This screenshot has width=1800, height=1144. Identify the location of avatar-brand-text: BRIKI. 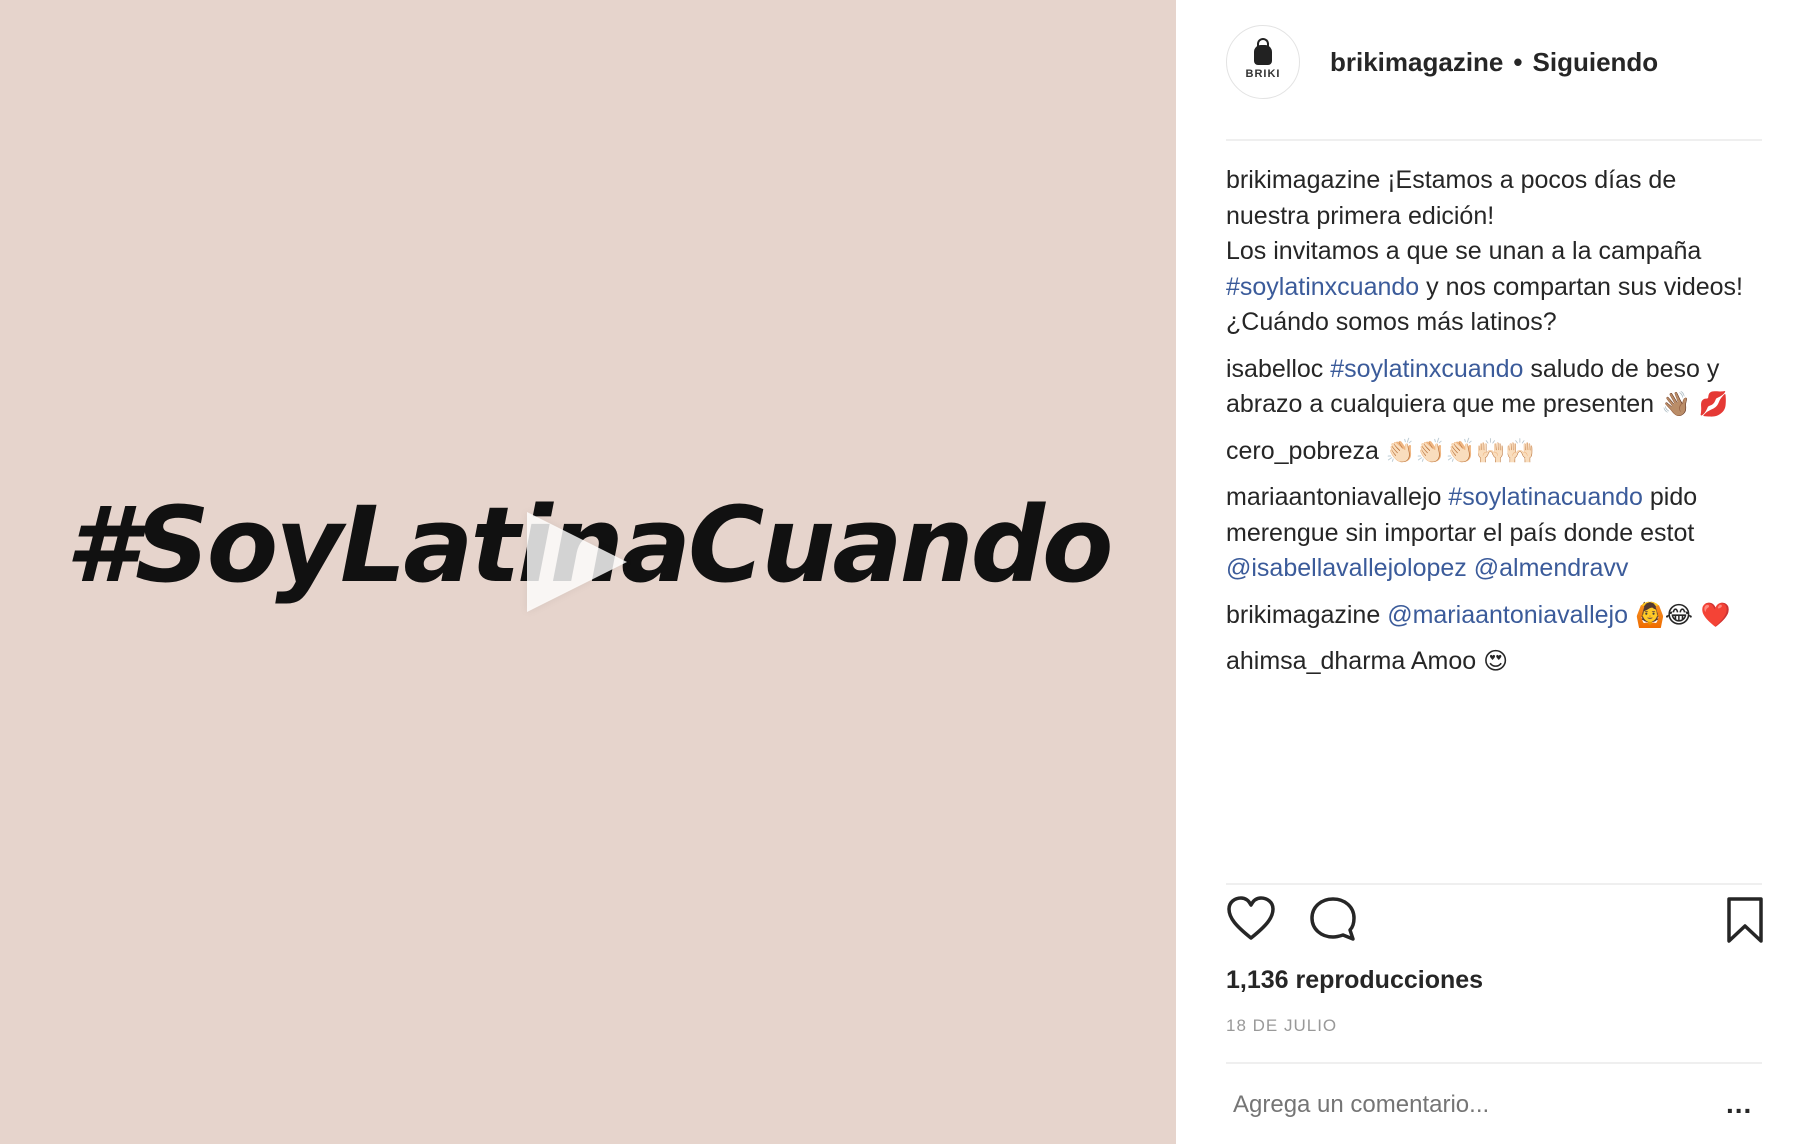
(1263, 73).